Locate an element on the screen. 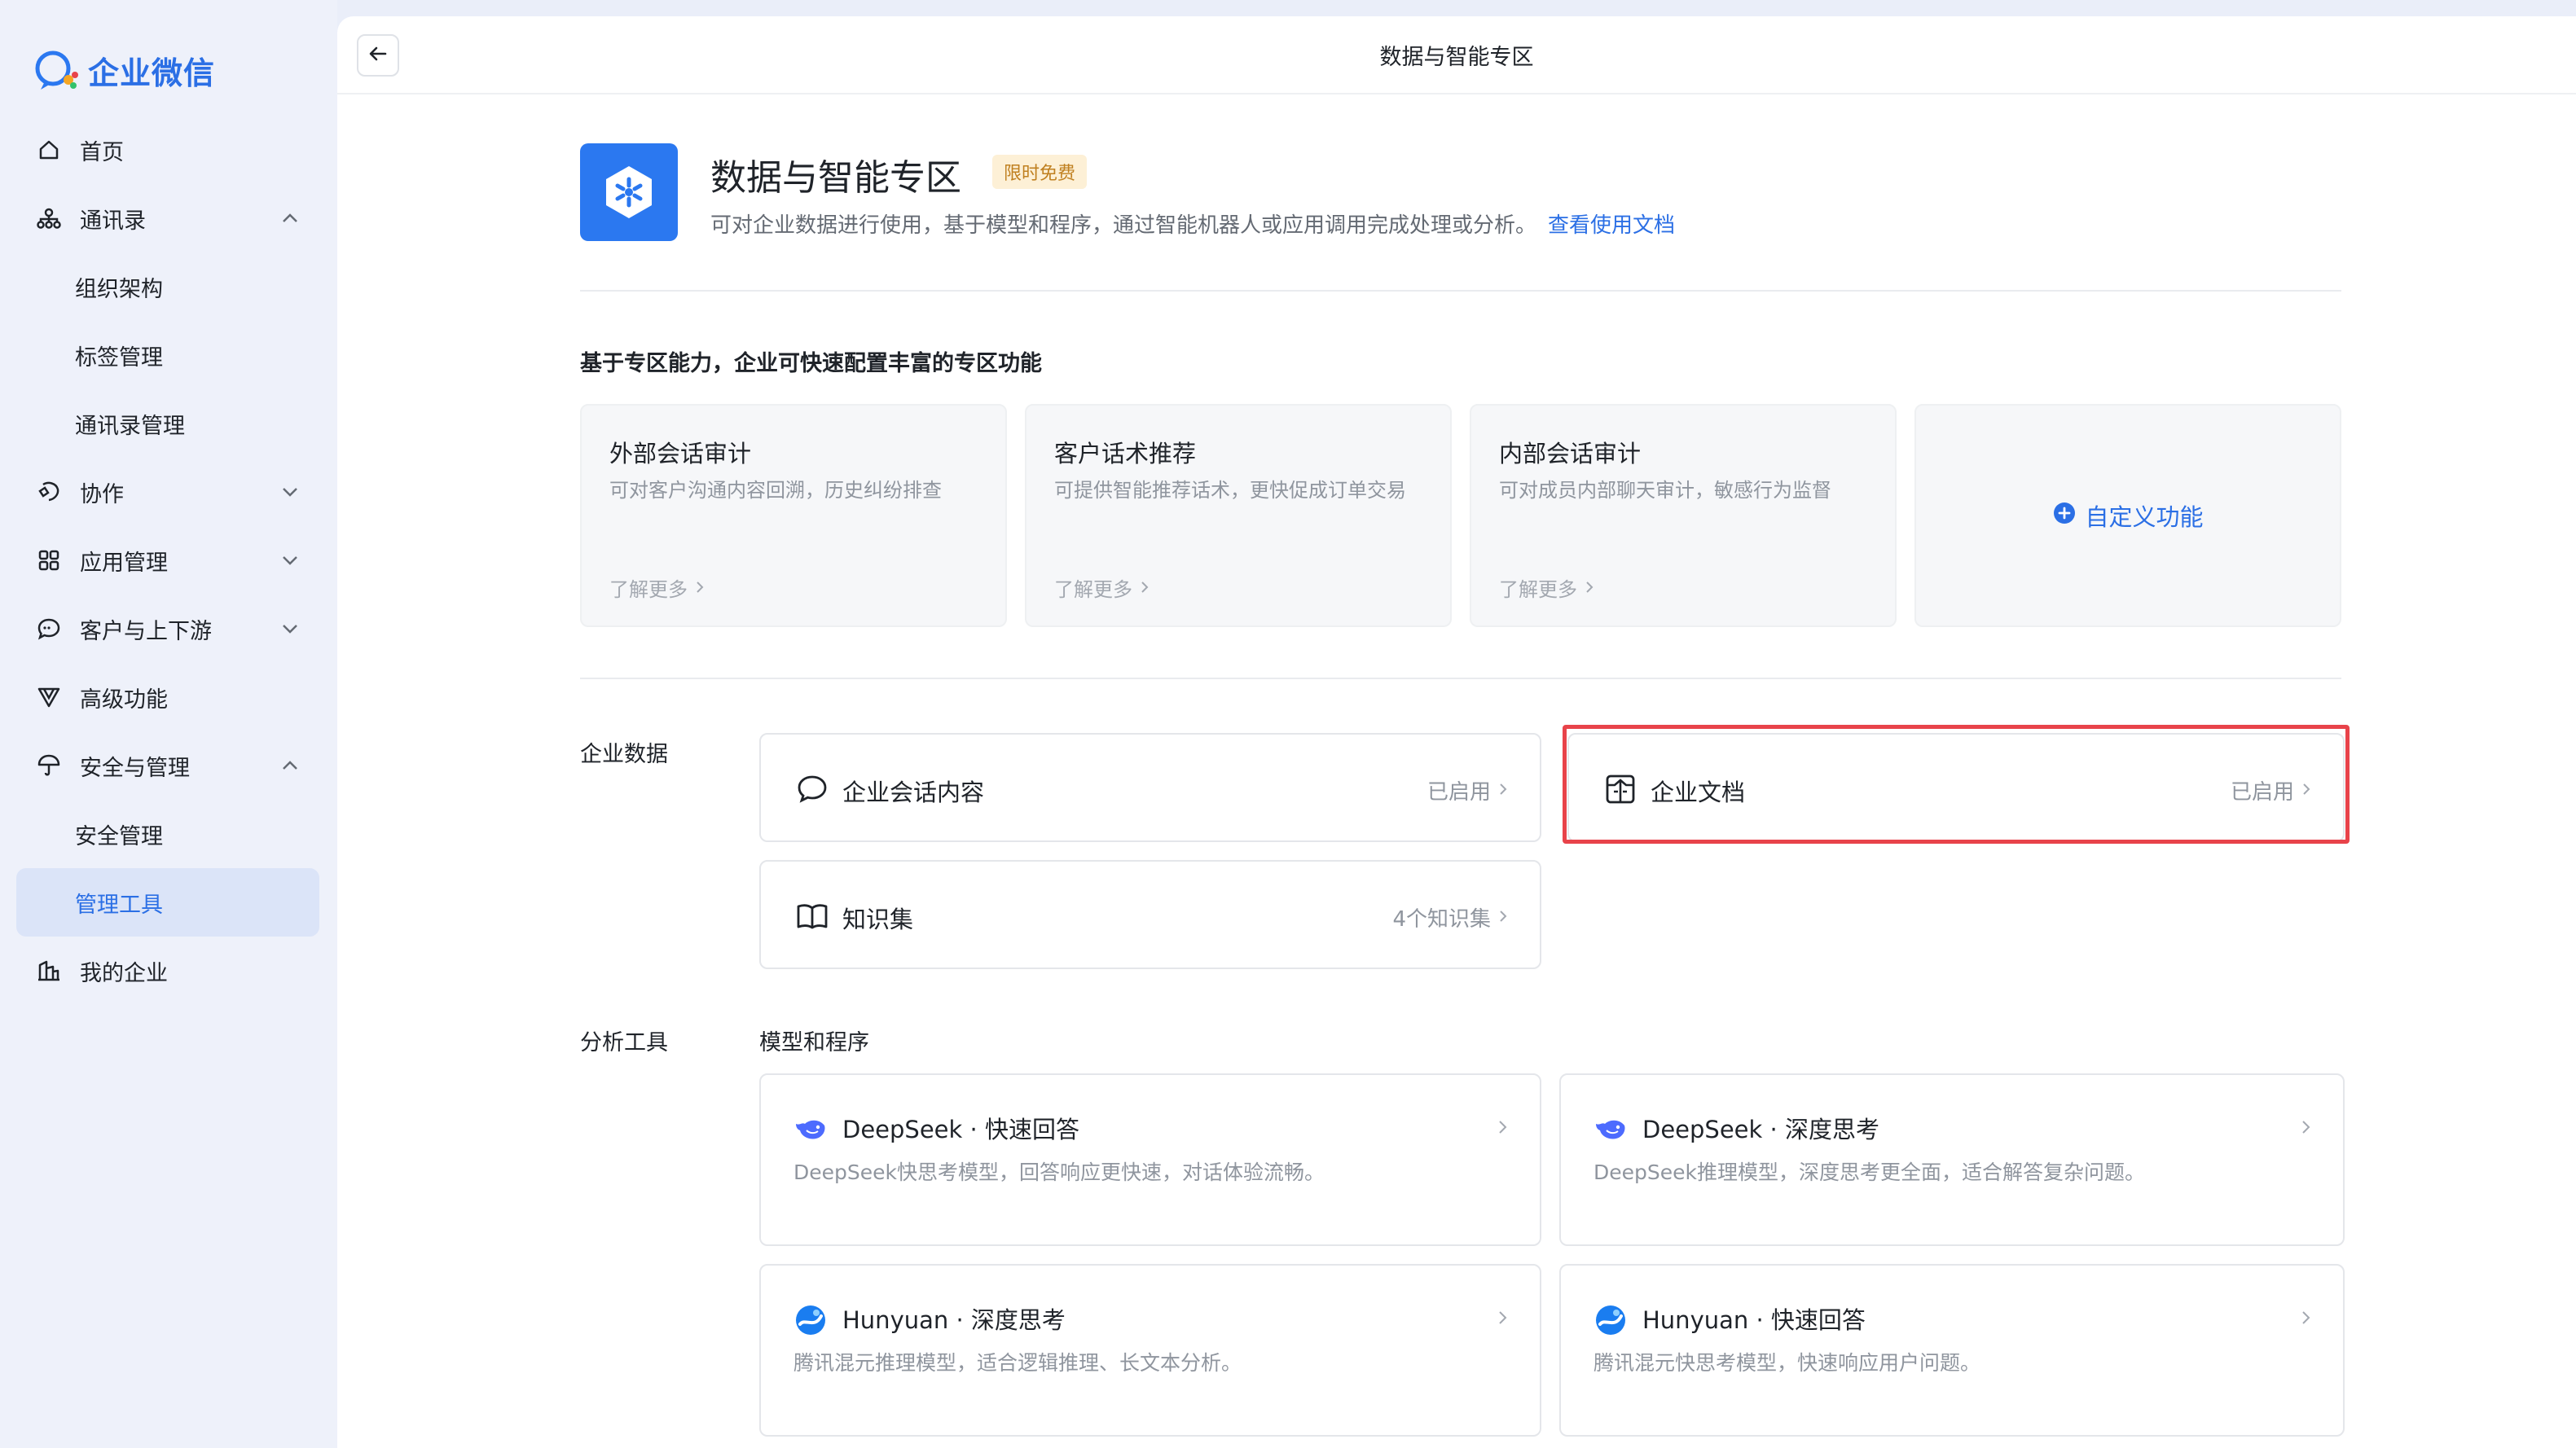 The width and height of the screenshot is (2576, 1448). sidebar-item-label: 标签管理 is located at coordinates (119, 357).